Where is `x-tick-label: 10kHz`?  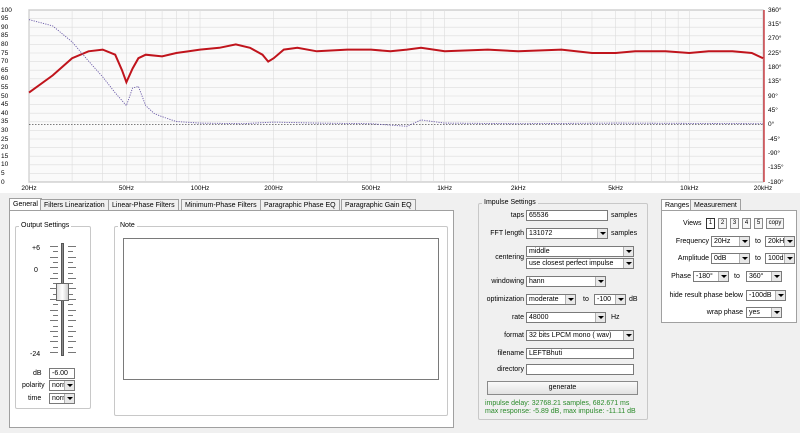
x-tick-label: 10kHz is located at coordinates (689, 188).